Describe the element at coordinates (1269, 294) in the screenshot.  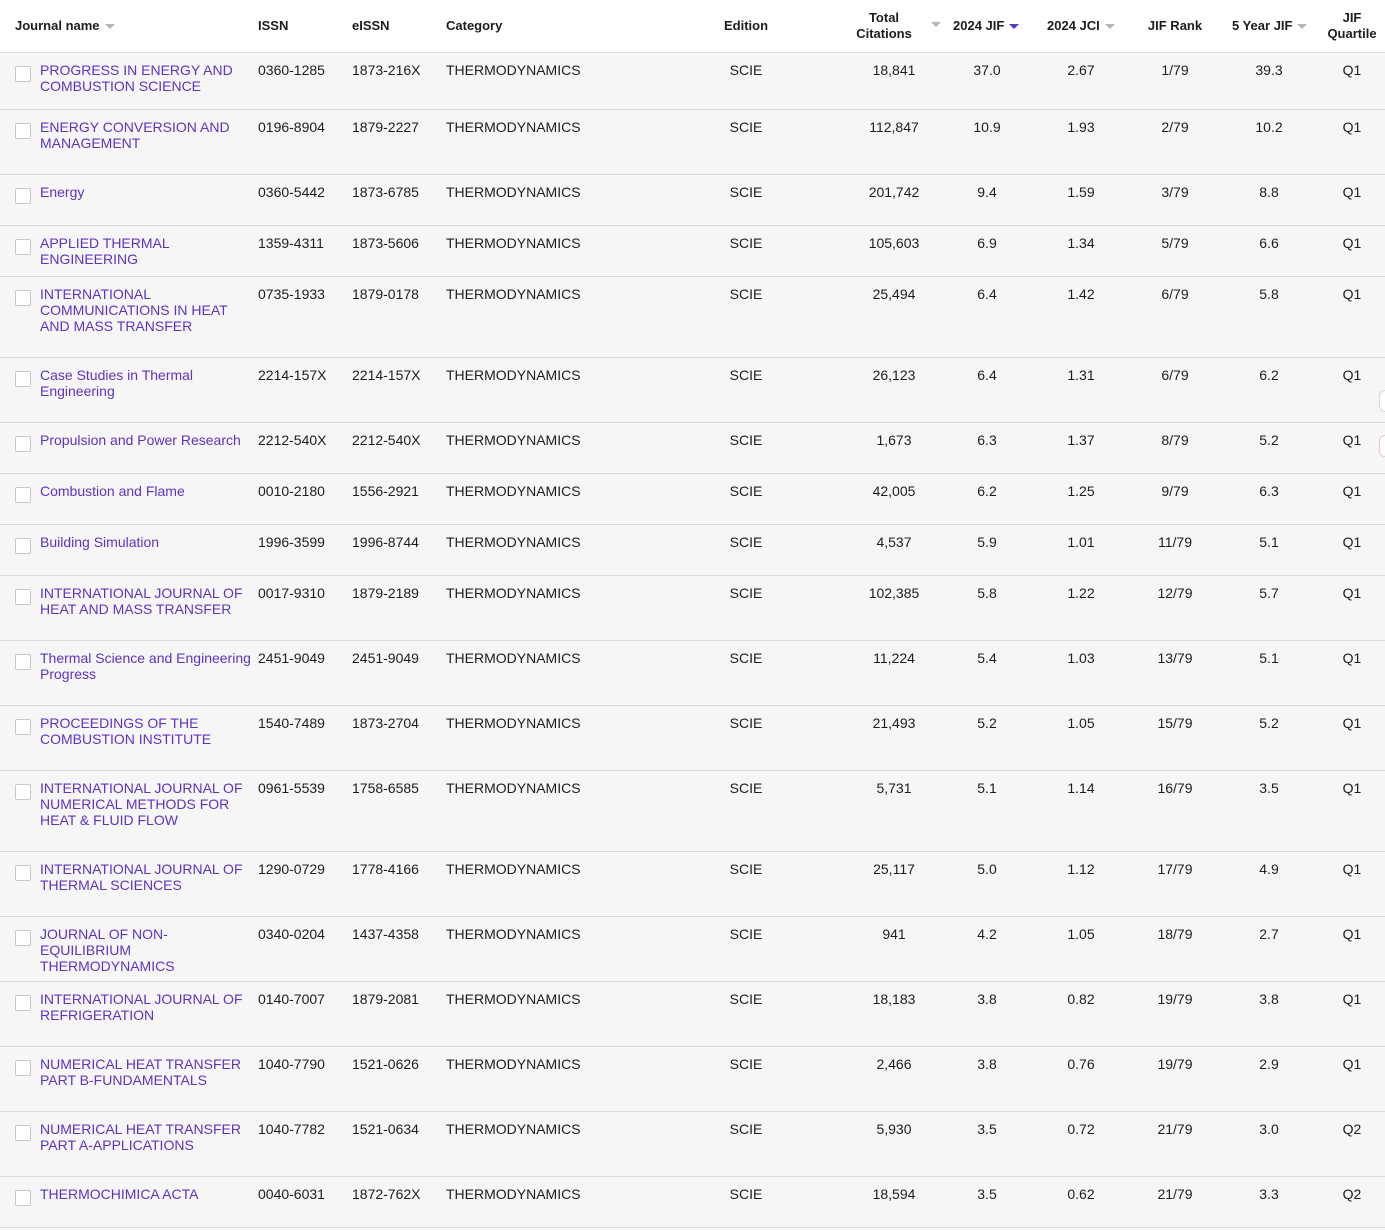
I see `five-year-jif-cell: 5.8` at that location.